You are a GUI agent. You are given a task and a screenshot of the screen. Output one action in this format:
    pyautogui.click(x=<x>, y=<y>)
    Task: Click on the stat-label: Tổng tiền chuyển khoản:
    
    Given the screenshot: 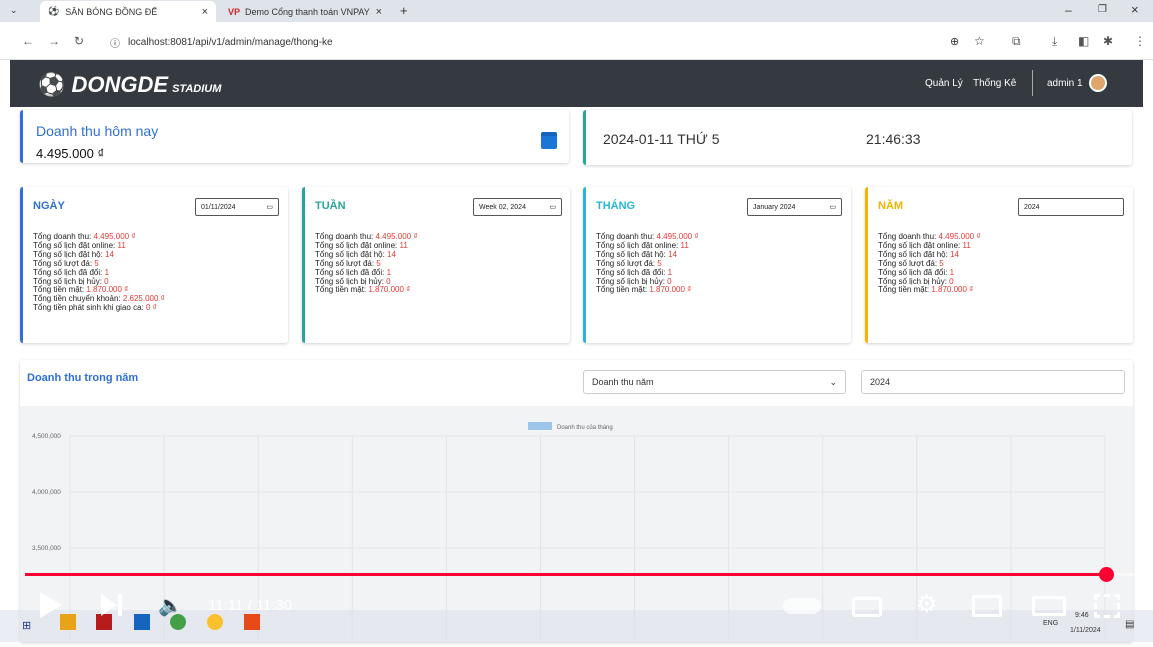 What is the action you would take?
    pyautogui.click(x=78, y=299)
    